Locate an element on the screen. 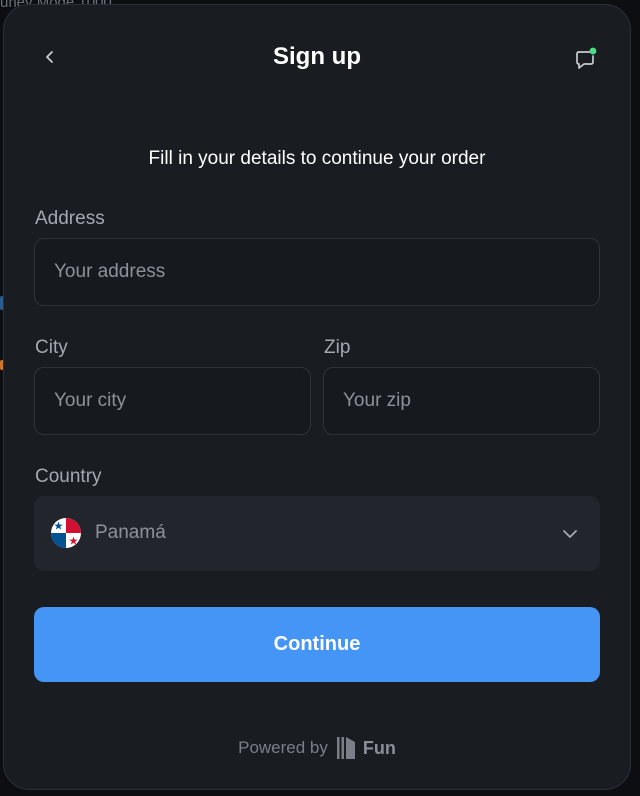 This screenshot has height=796, width=640. address-label: Address is located at coordinates (70, 218).